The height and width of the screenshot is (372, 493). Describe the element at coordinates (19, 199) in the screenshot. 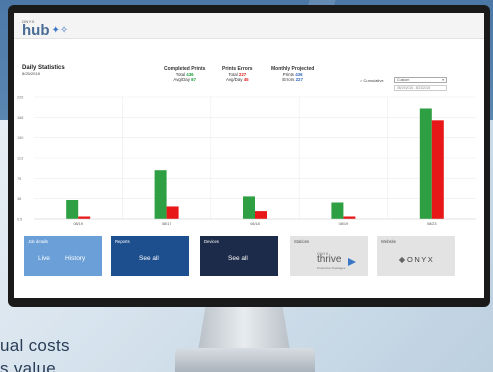

I see `y-tick-label: 38` at that location.